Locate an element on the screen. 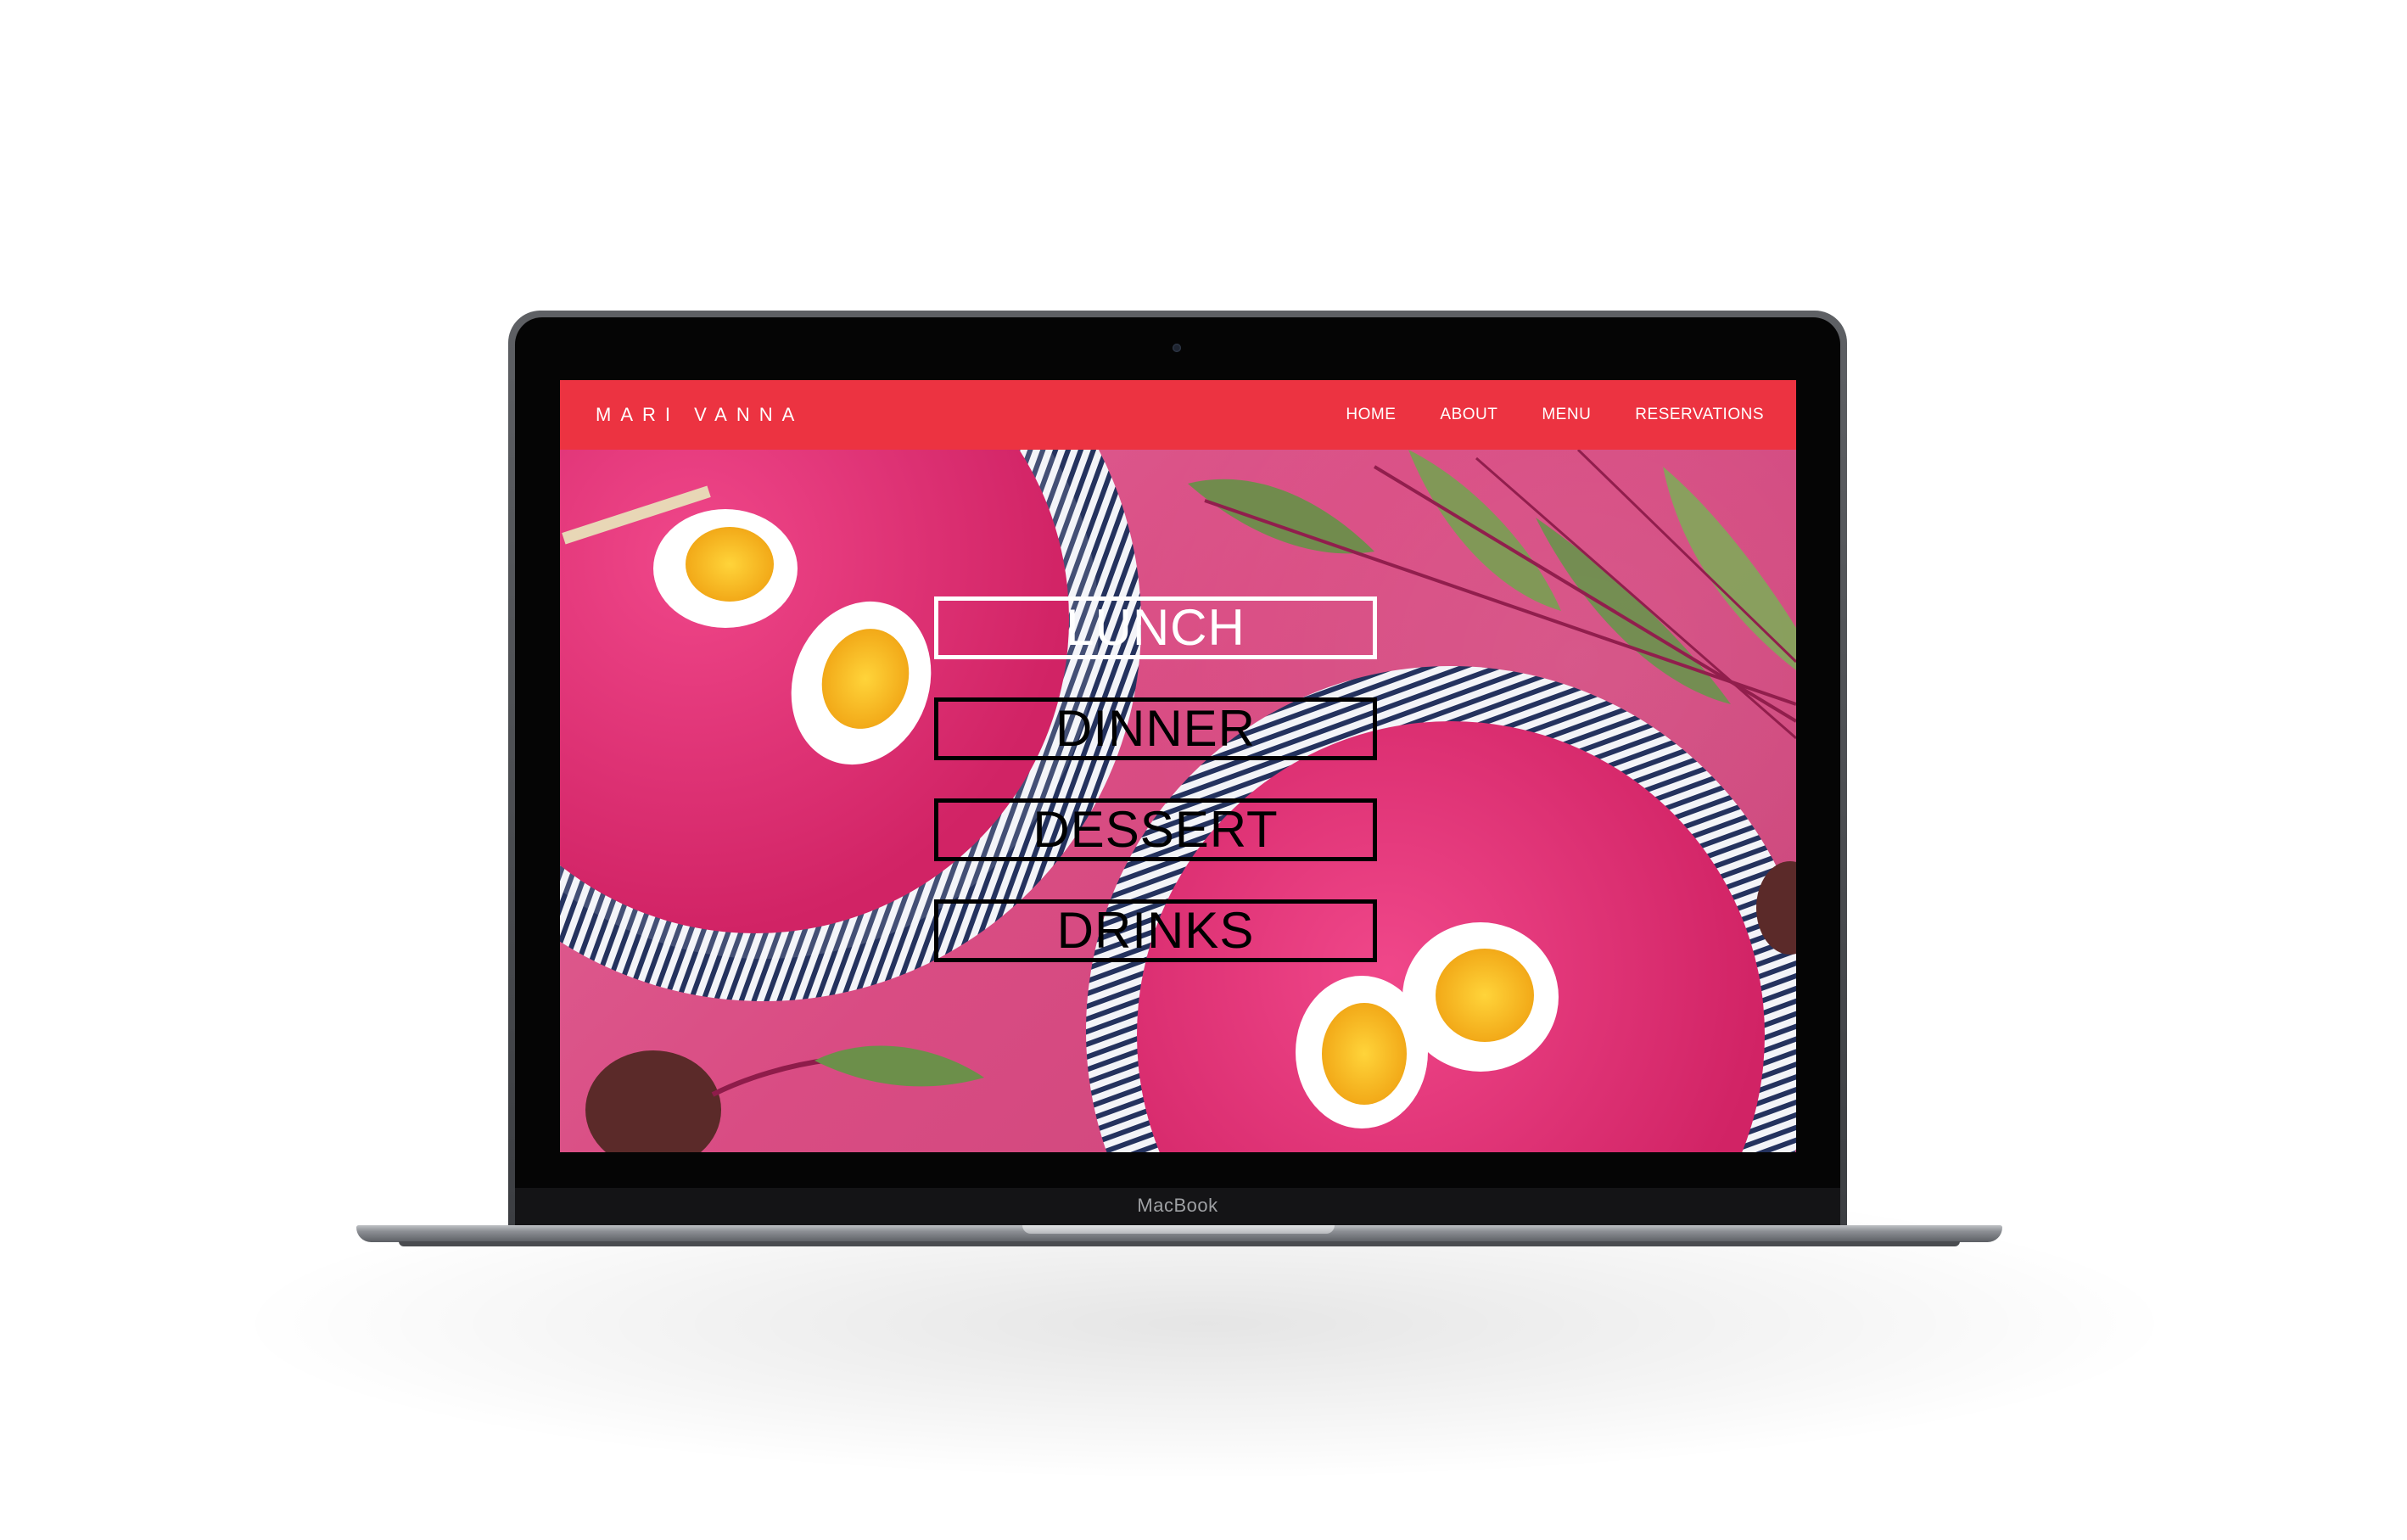 This screenshot has height=1540, width=2407. nav-item-home: HOME is located at coordinates (1371, 415).